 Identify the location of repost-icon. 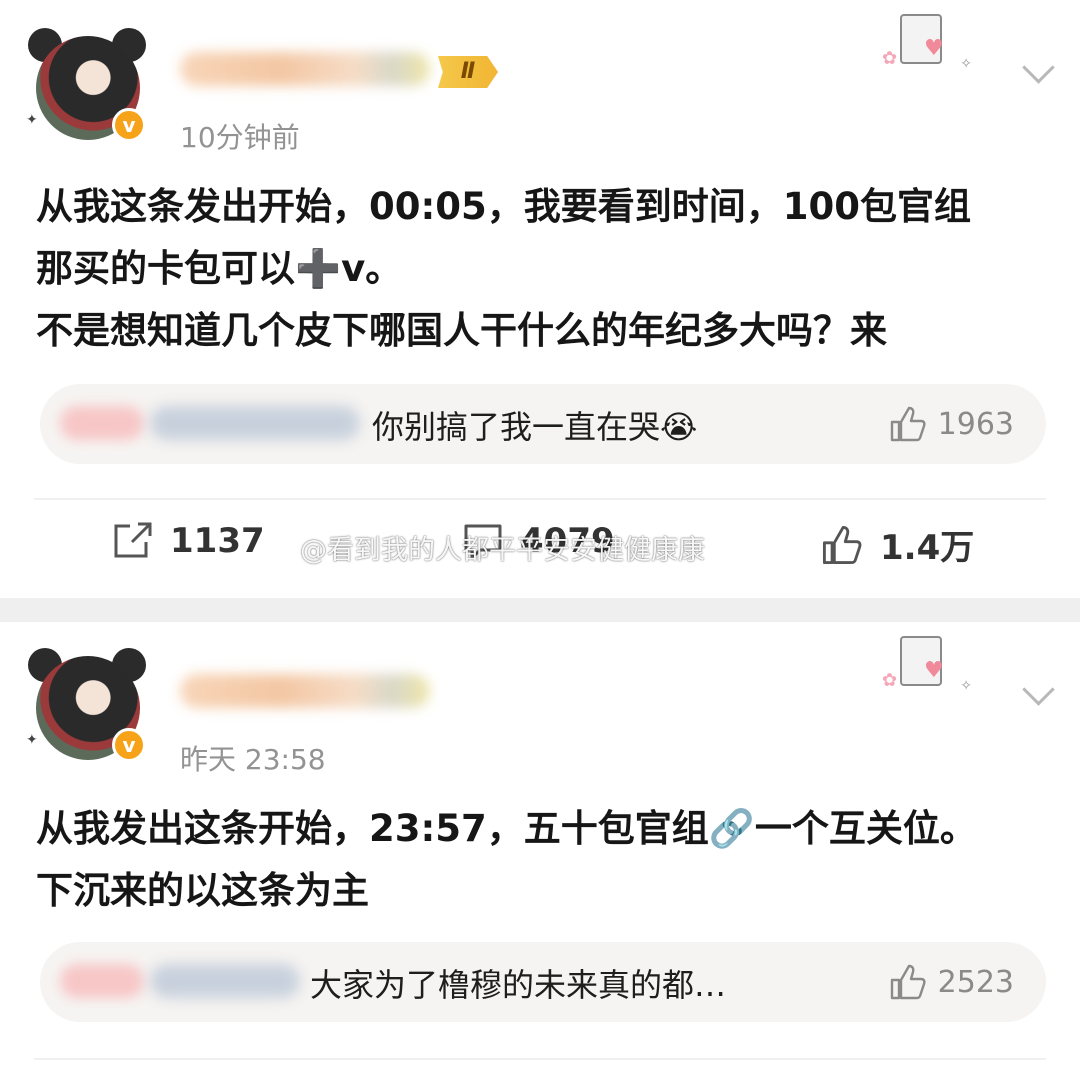
(133, 540).